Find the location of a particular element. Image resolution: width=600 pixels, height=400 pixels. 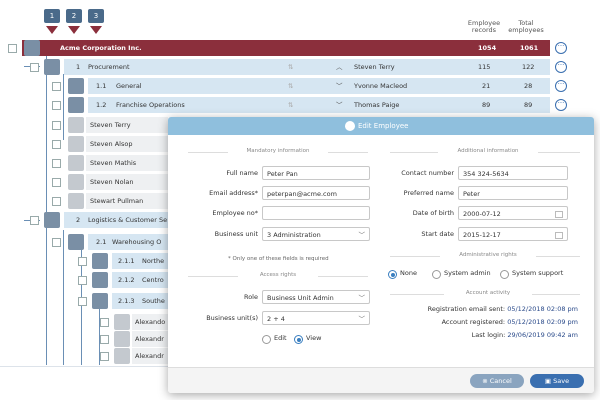

tree-row-warehousing: 2.1 Warehousing O is located at coordinates (128, 242).